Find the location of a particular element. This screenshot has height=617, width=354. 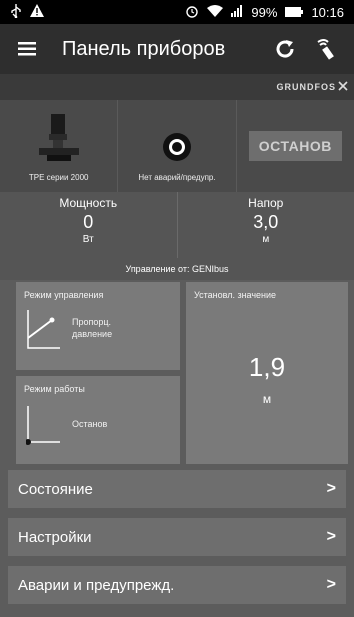

head-metric: Напор 3,0 м is located at coordinates (266, 225).